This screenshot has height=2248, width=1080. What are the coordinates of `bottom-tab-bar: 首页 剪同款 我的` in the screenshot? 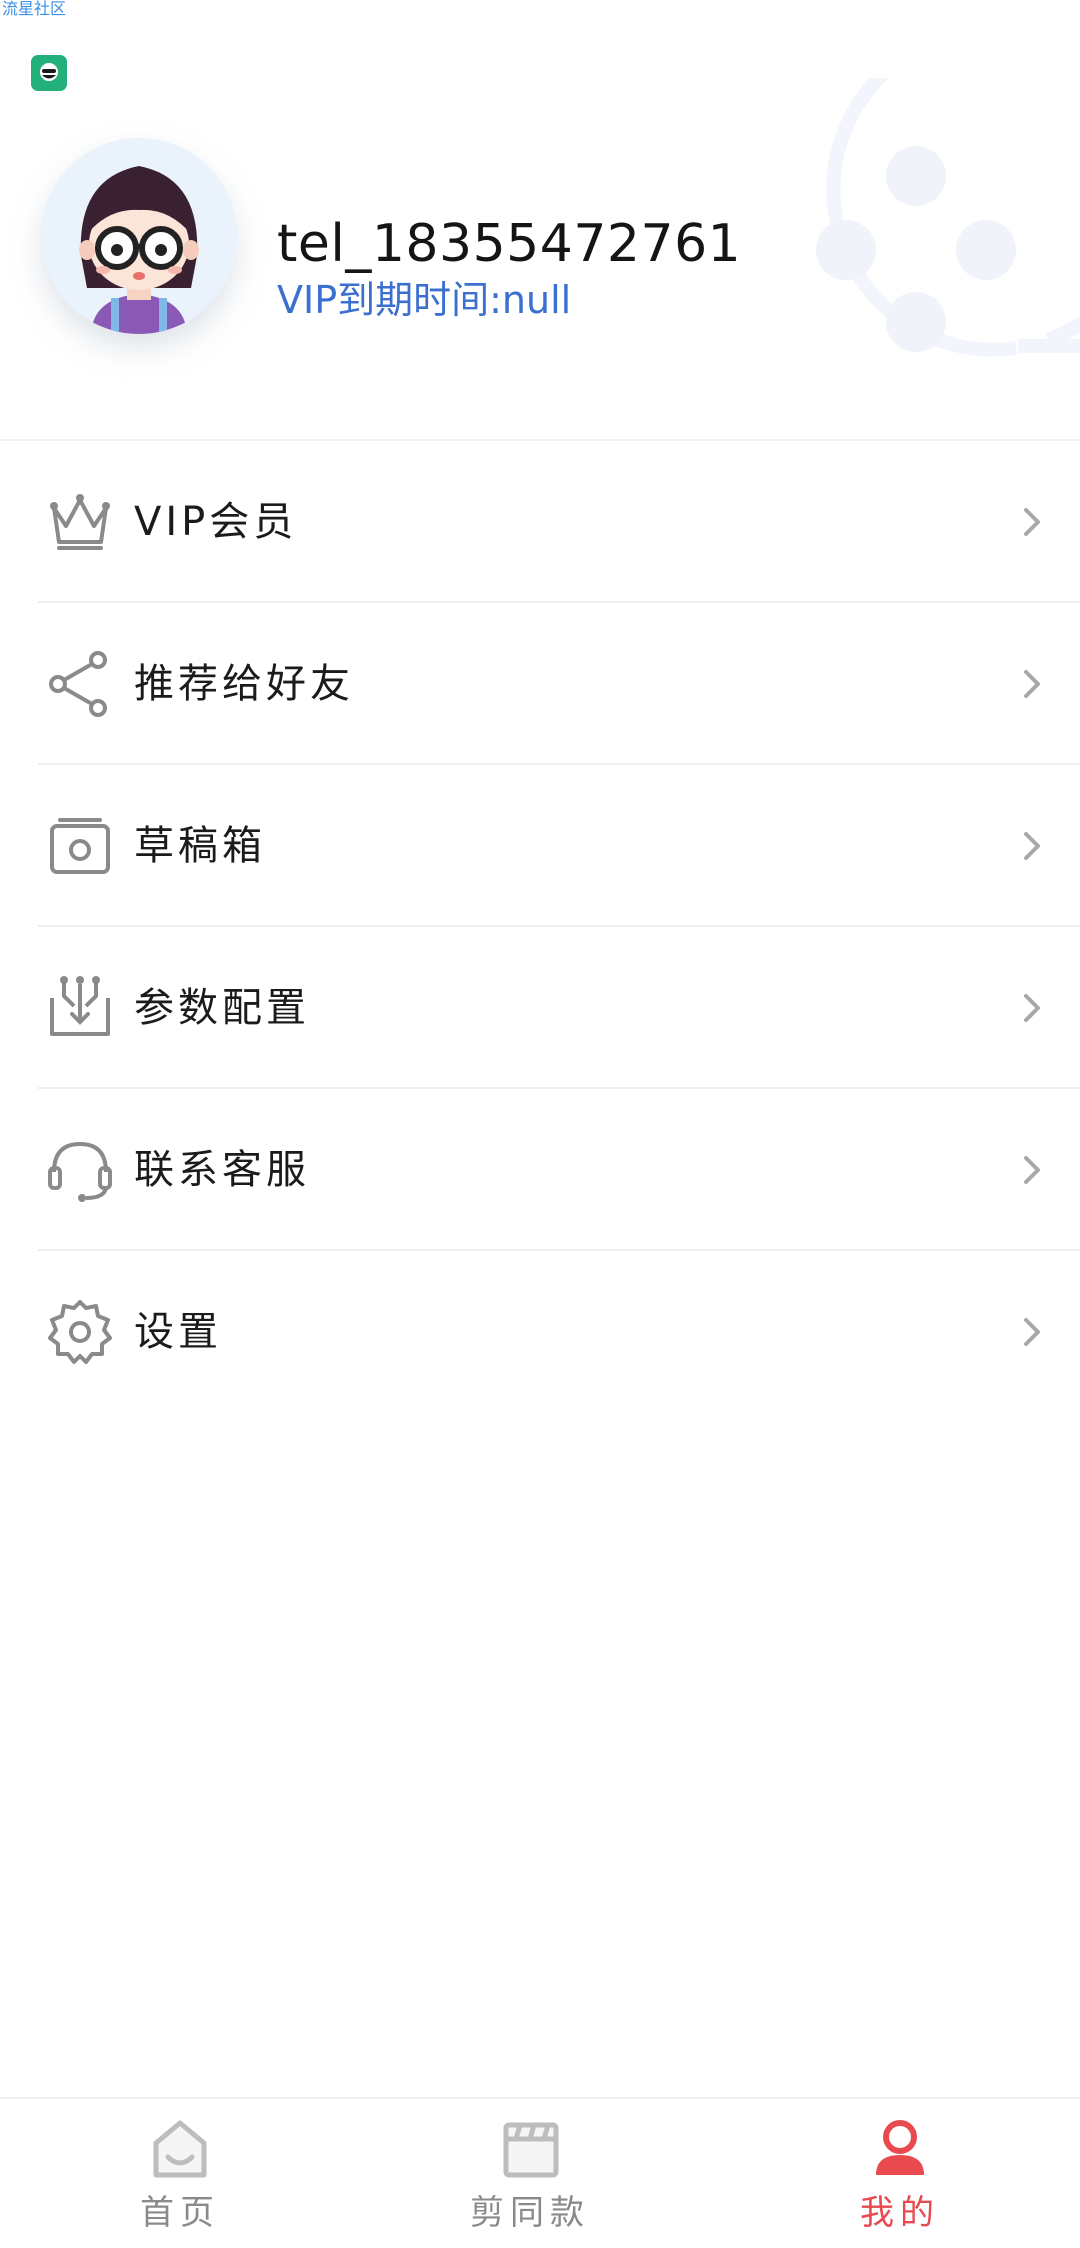 It's located at (540, 2172).